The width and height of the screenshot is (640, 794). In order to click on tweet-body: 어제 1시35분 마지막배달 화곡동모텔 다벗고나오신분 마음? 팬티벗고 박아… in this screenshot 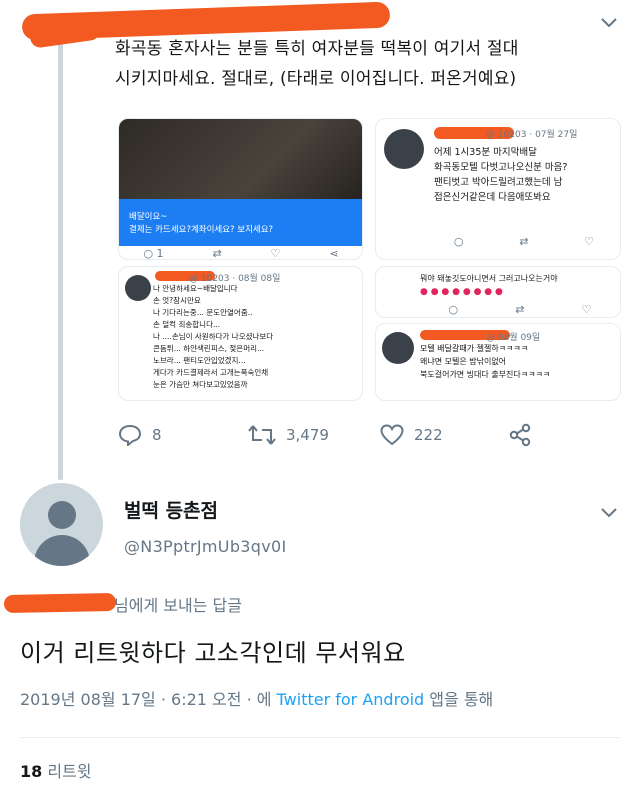, I will do `click(501, 175)`.